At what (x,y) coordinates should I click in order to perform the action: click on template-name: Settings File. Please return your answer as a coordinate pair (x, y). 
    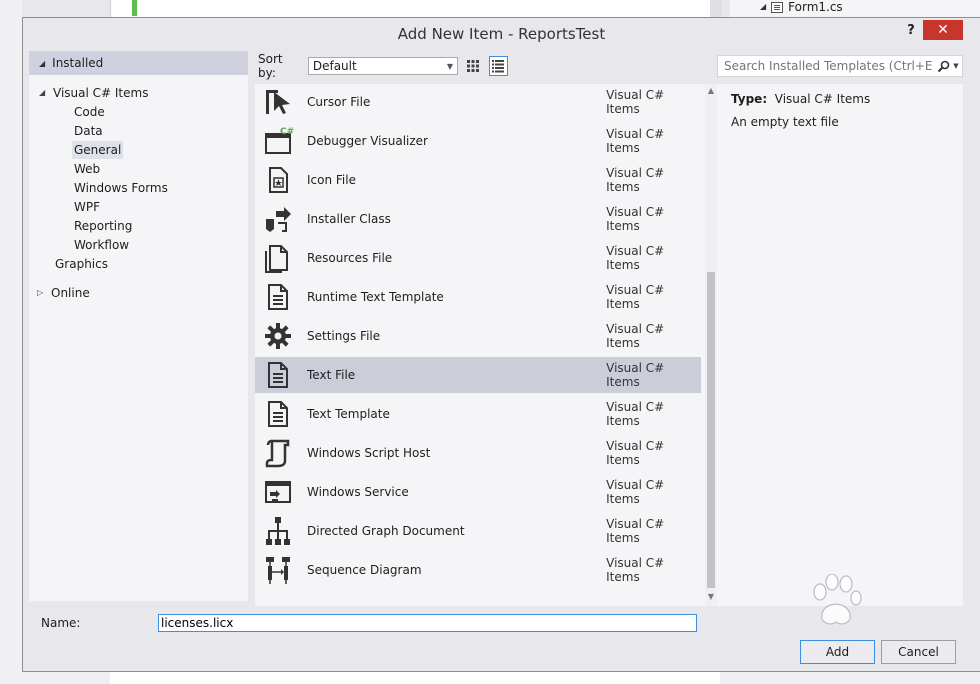
    Looking at the image, I should click on (344, 336).